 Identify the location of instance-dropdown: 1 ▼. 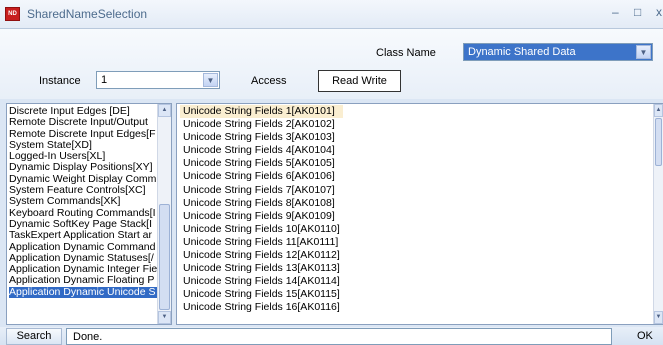
(158, 80).